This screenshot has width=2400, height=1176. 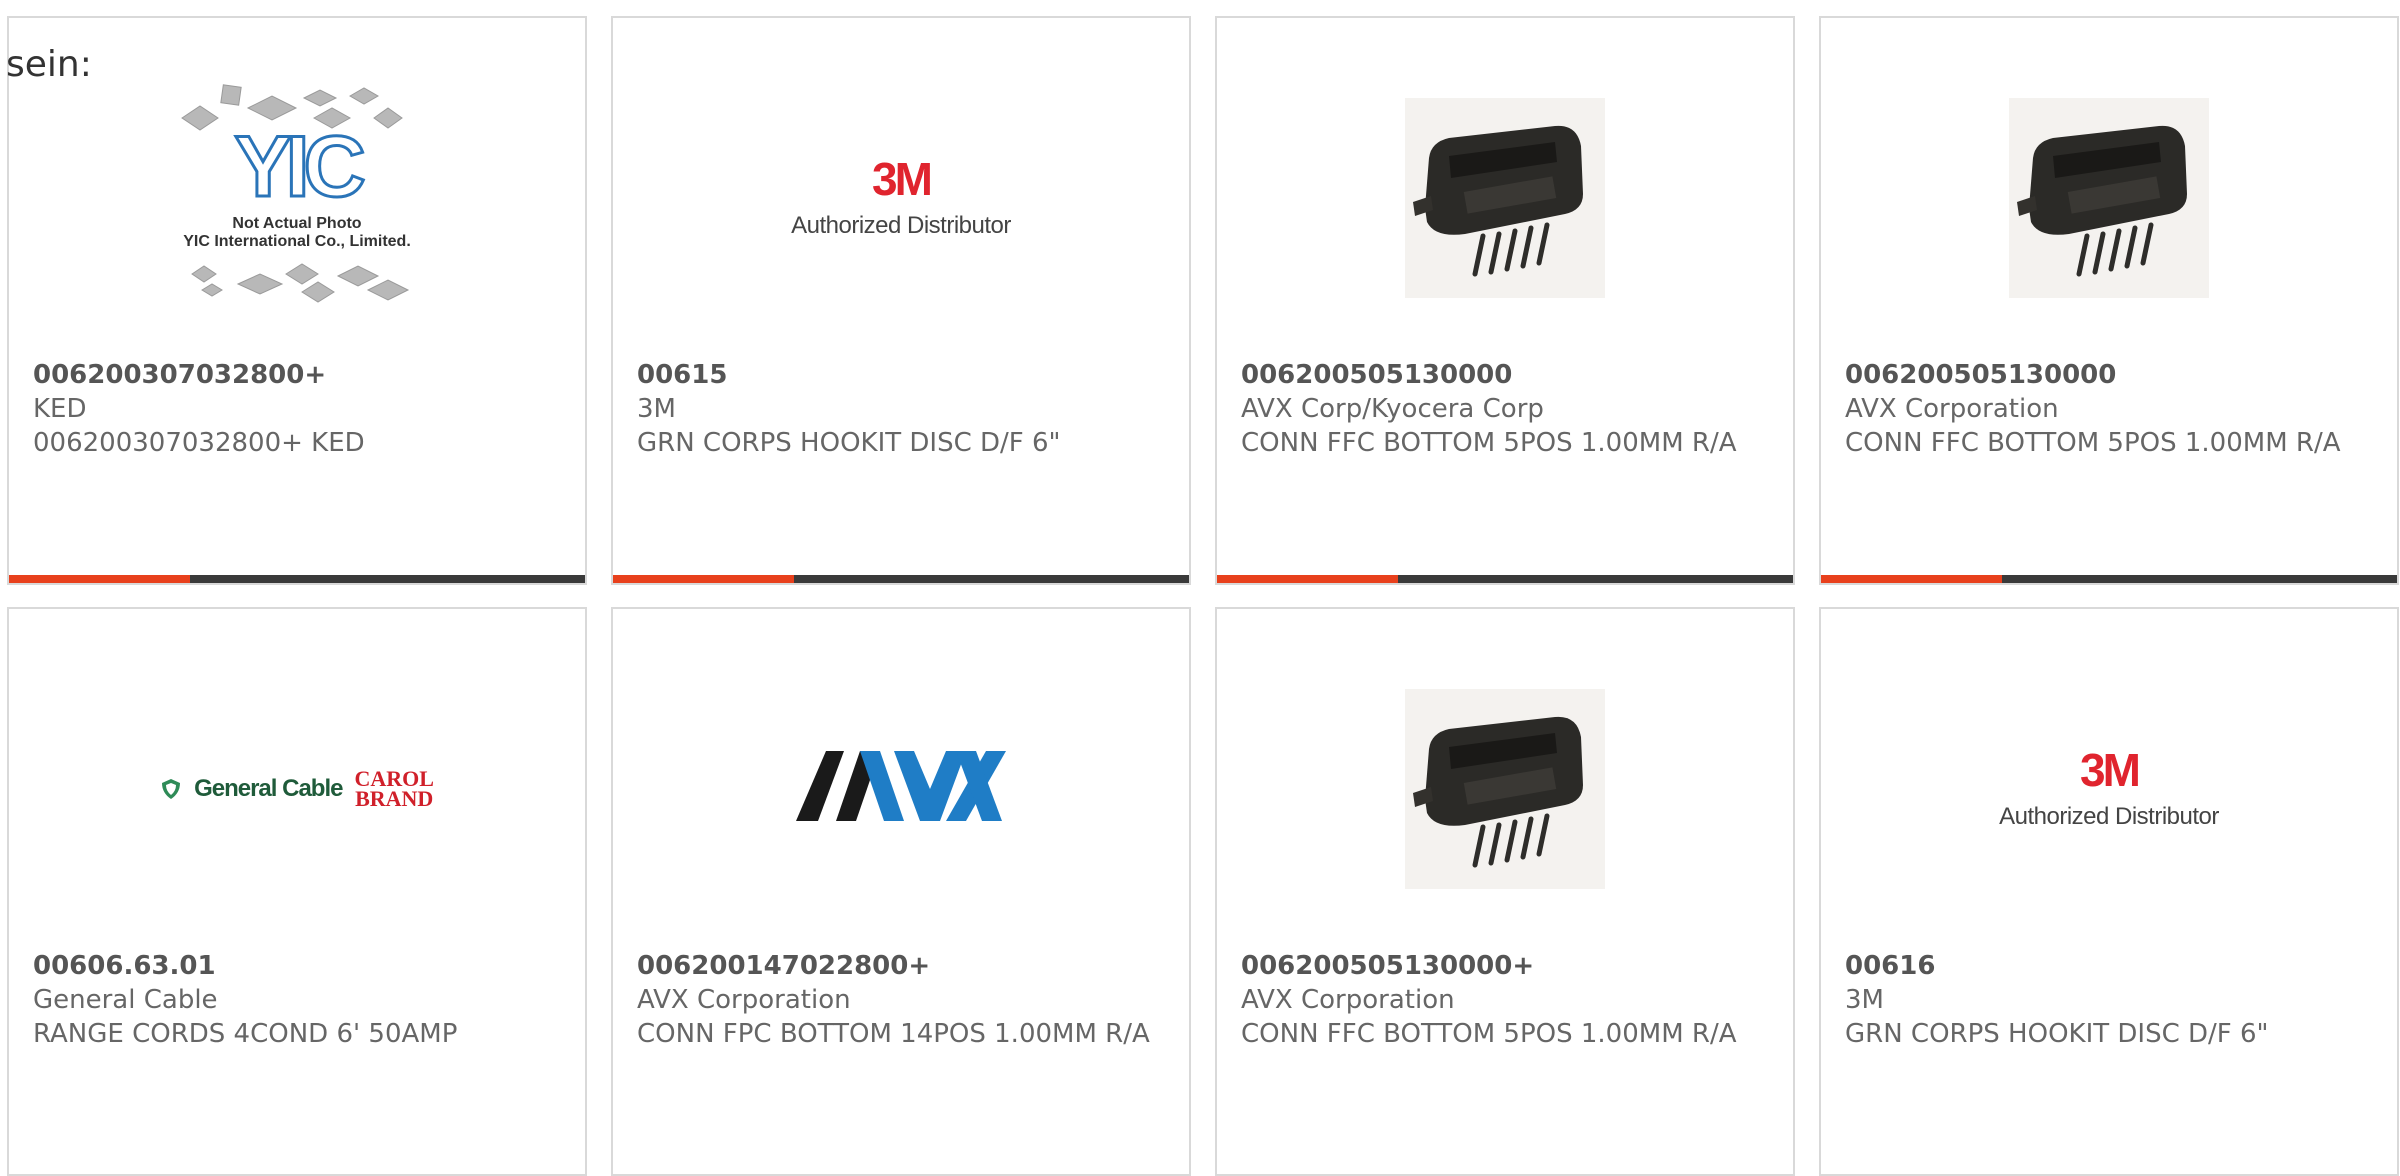 What do you see at coordinates (303, 375) in the screenshot?
I see `part-number: 006200307032800+` at bounding box center [303, 375].